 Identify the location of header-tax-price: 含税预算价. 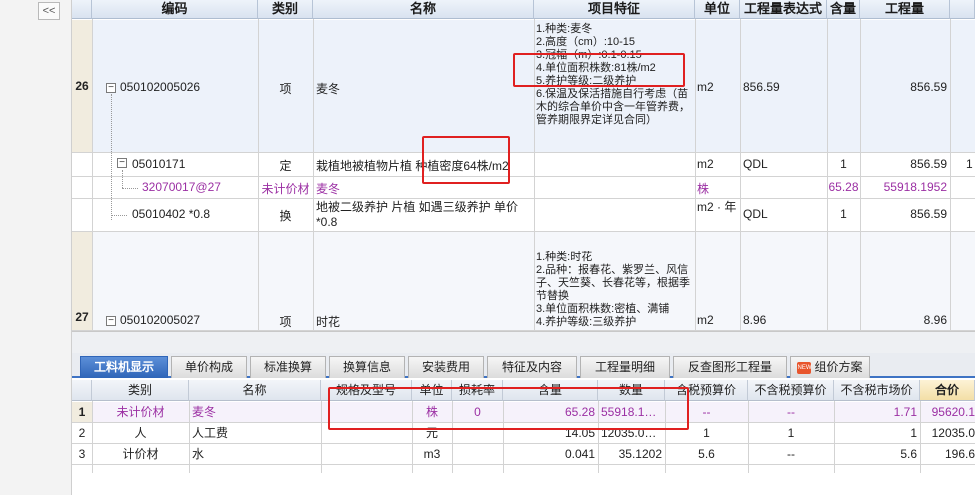
(706, 390).